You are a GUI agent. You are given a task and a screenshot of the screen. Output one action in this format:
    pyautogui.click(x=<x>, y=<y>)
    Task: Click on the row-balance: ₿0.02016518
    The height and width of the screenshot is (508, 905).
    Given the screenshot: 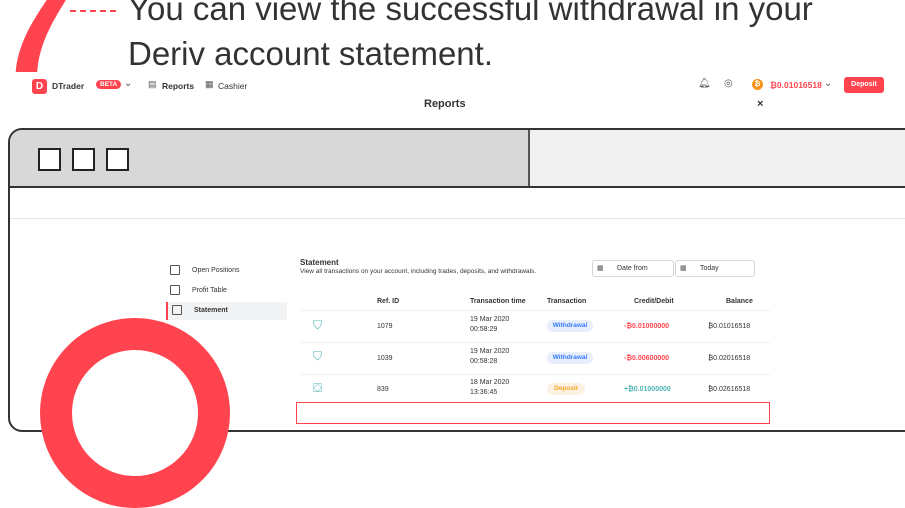 What is the action you would take?
    pyautogui.click(x=729, y=358)
    